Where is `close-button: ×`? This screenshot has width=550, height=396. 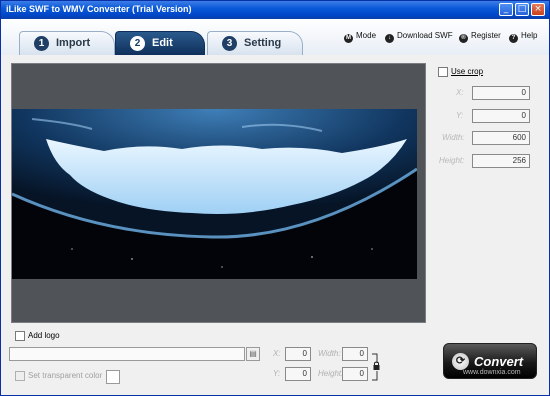
close-button: × is located at coordinates (538, 9).